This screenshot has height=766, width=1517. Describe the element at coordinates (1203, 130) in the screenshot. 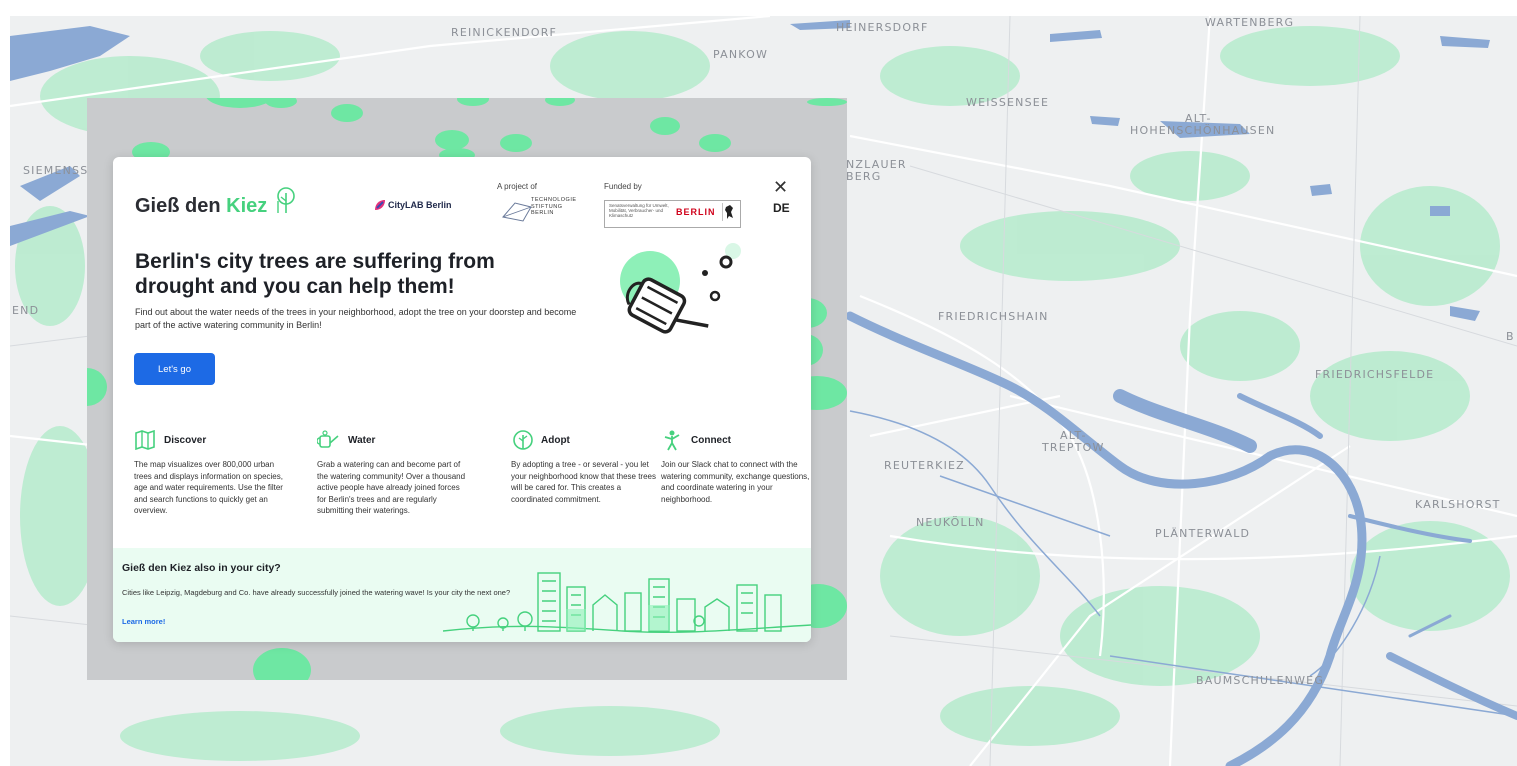

I see `district-label: HOHENSCHÖNHAUSEN` at that location.